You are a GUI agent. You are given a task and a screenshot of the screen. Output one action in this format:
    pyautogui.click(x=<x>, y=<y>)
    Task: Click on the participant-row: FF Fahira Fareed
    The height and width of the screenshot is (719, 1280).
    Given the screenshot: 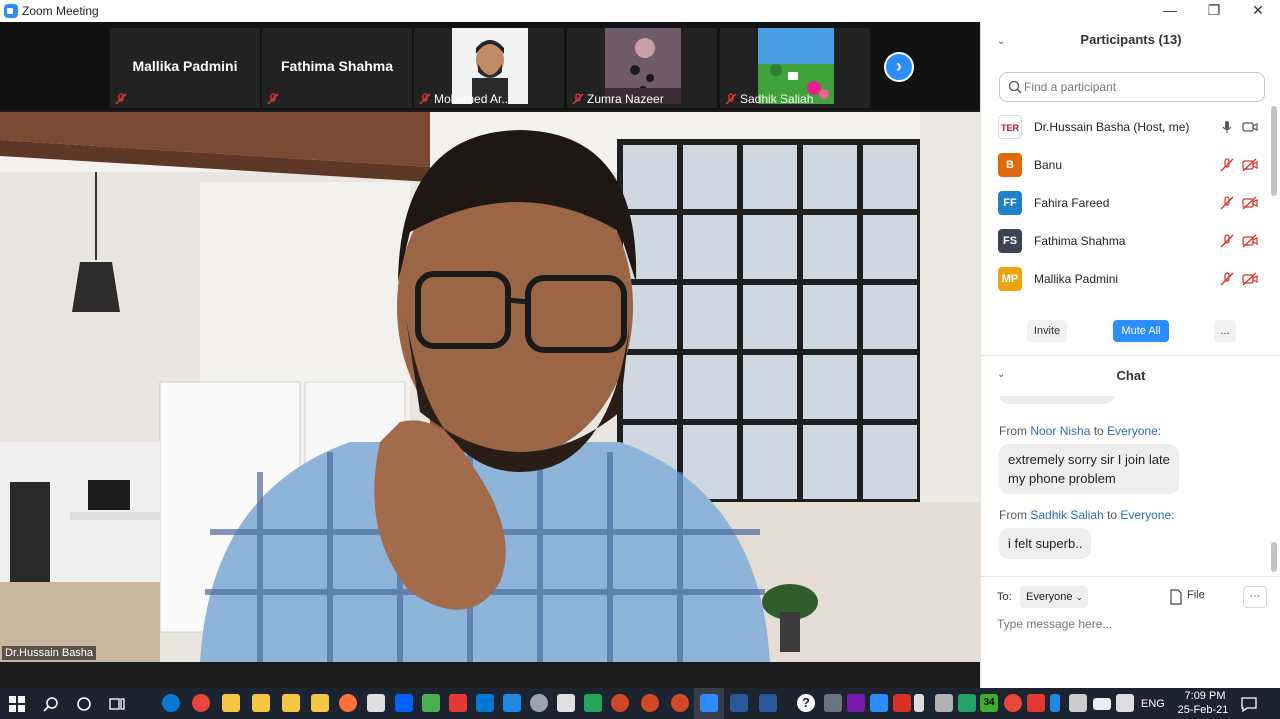 What is the action you would take?
    pyautogui.click(x=1126, y=203)
    